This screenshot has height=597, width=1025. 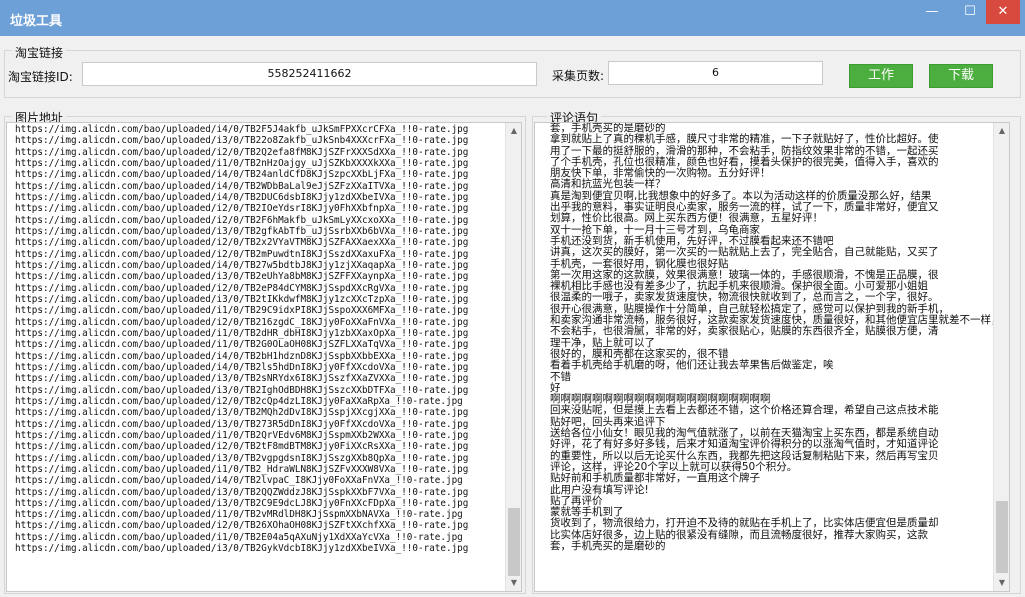 What do you see at coordinates (599, 489) in the screenshot?
I see `comment-line: 此用户没有填写评论!` at bounding box center [599, 489].